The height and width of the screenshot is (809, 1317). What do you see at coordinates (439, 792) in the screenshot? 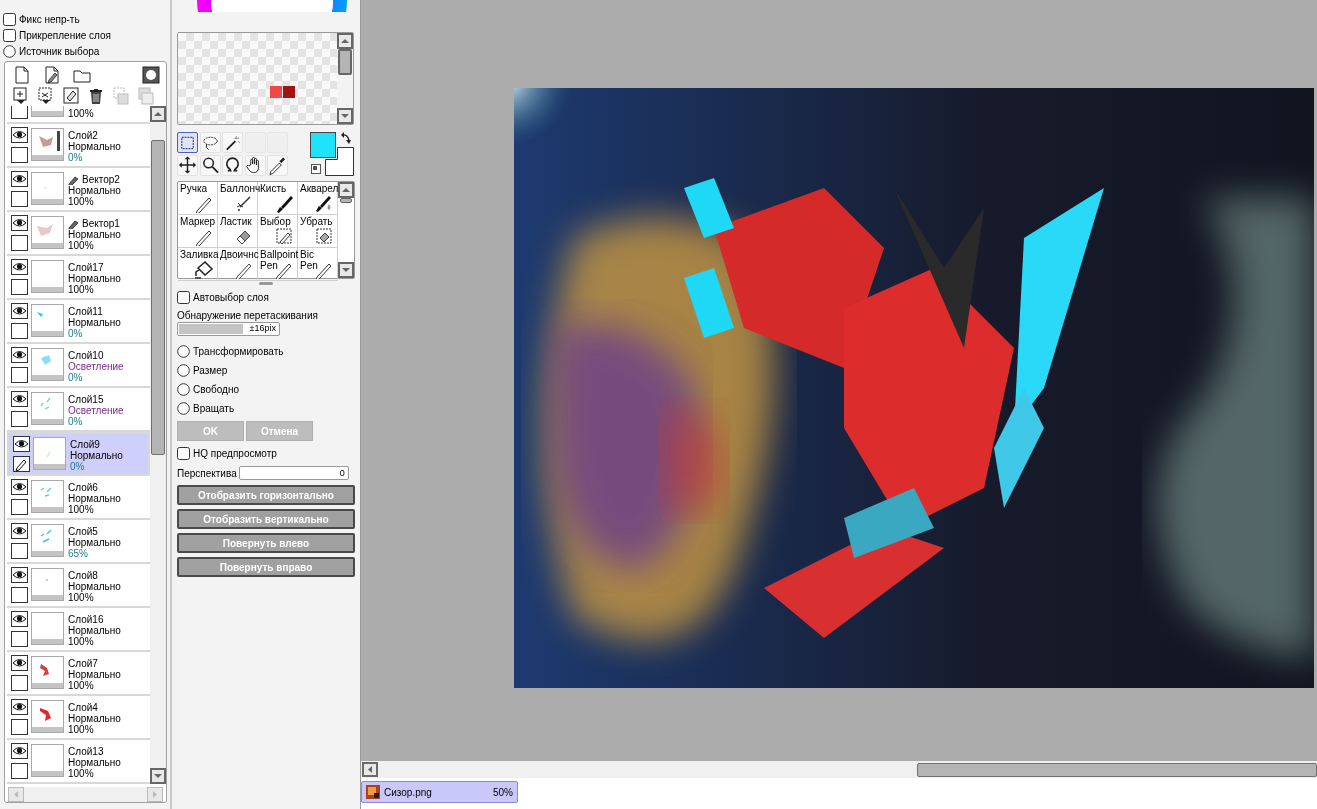
I see `document-tab: Сизор.png 50%` at bounding box center [439, 792].